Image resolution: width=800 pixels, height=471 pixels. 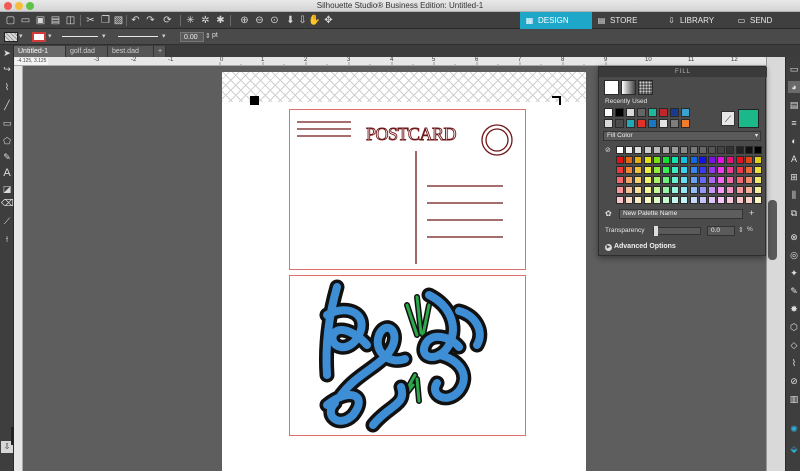 I want to click on open-folder-icon: ▭, so click(x=25, y=20).